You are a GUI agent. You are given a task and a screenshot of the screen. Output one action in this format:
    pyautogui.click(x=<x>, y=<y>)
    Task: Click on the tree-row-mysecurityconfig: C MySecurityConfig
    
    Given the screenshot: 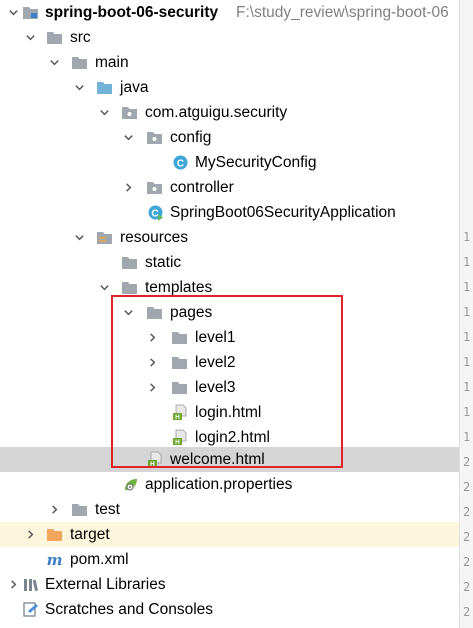 What is the action you would take?
    pyautogui.click(x=230, y=162)
    